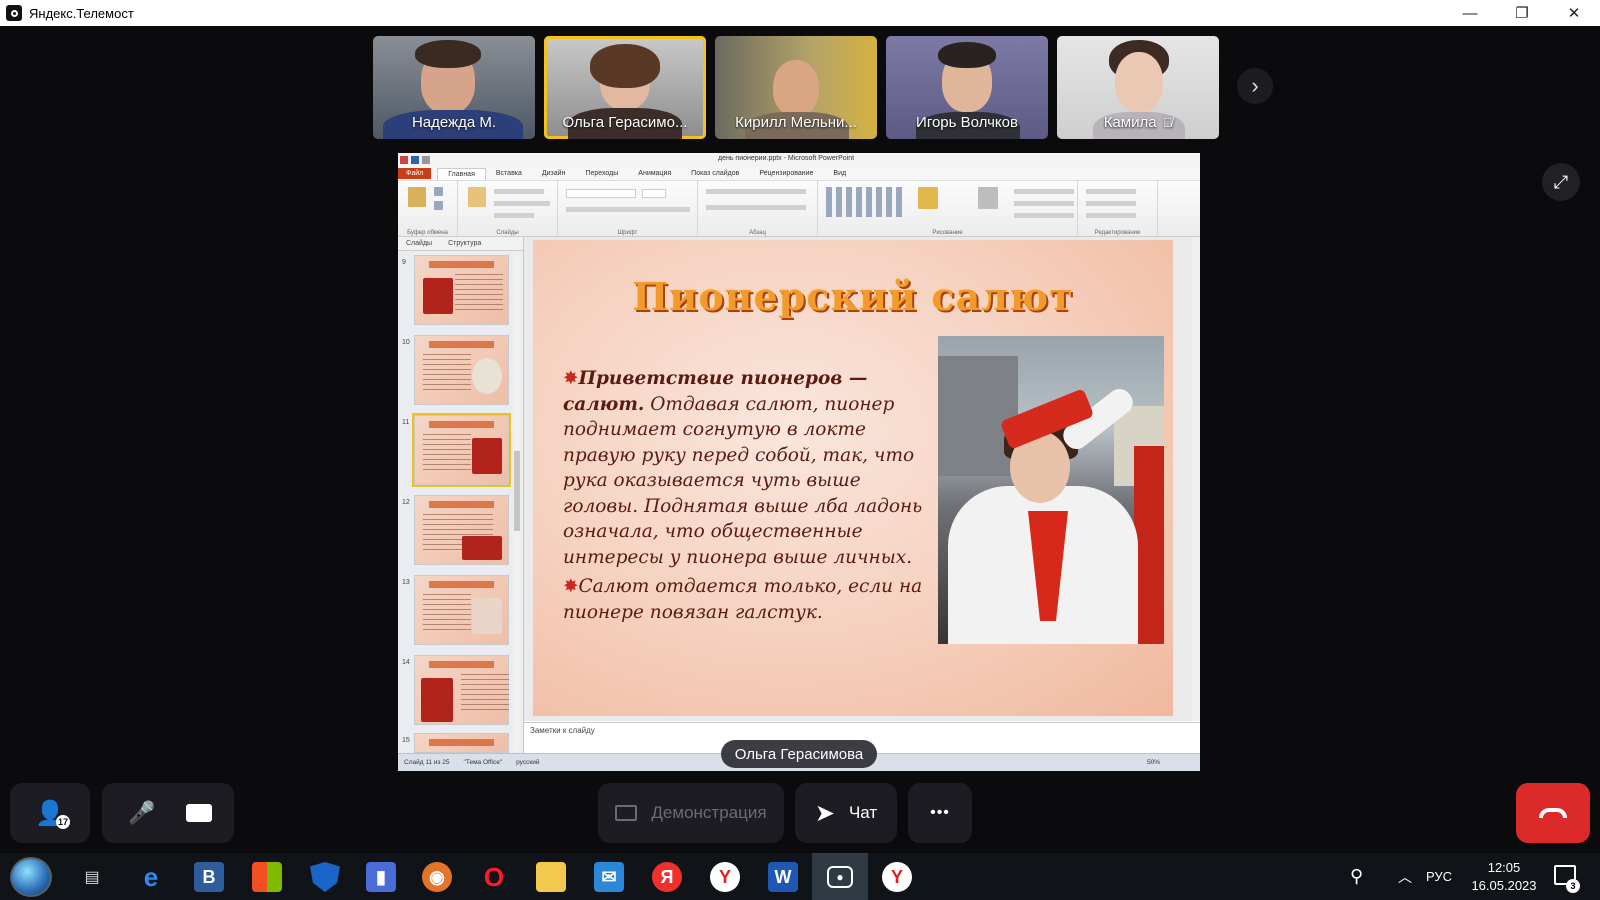  Describe the element at coordinates (428, 209) in the screenshot. I see `pp-ribbon-group: Буфер обмена` at that location.